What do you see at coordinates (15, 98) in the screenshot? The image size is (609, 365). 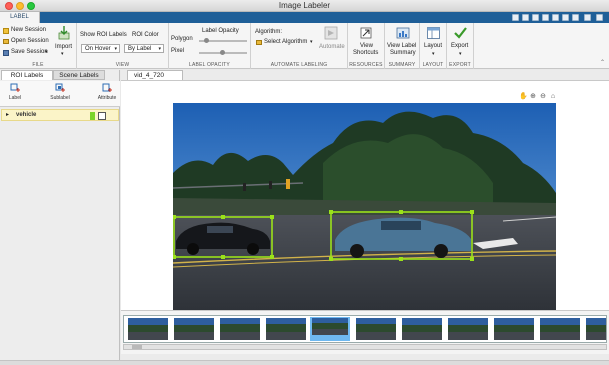 I see `add-label-text: Label` at bounding box center [15, 98].